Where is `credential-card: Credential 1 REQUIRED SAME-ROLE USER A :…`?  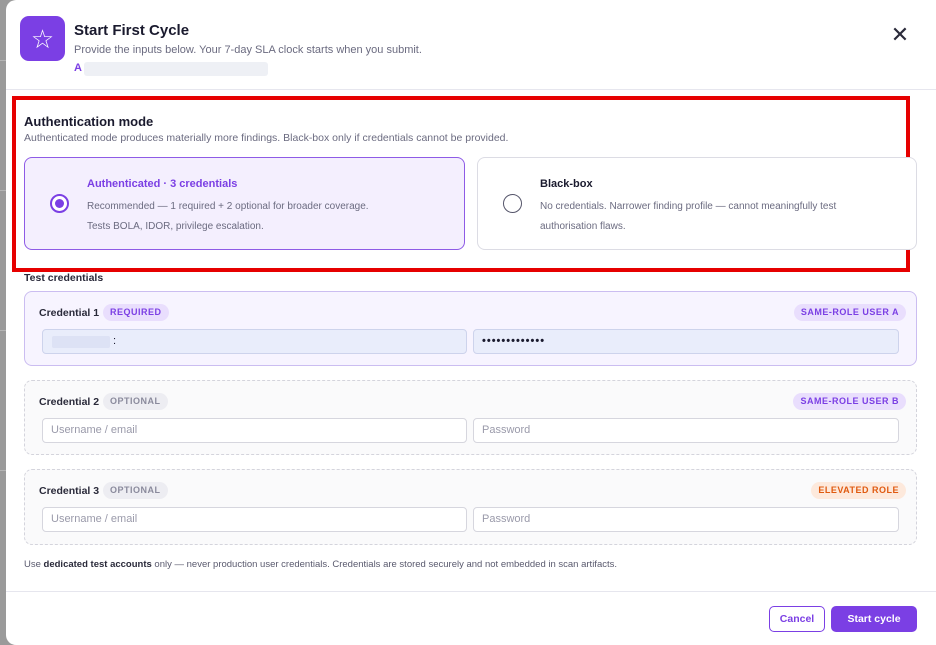 credential-card: Credential 1 REQUIRED SAME-ROLE USER A :… is located at coordinates (470, 328).